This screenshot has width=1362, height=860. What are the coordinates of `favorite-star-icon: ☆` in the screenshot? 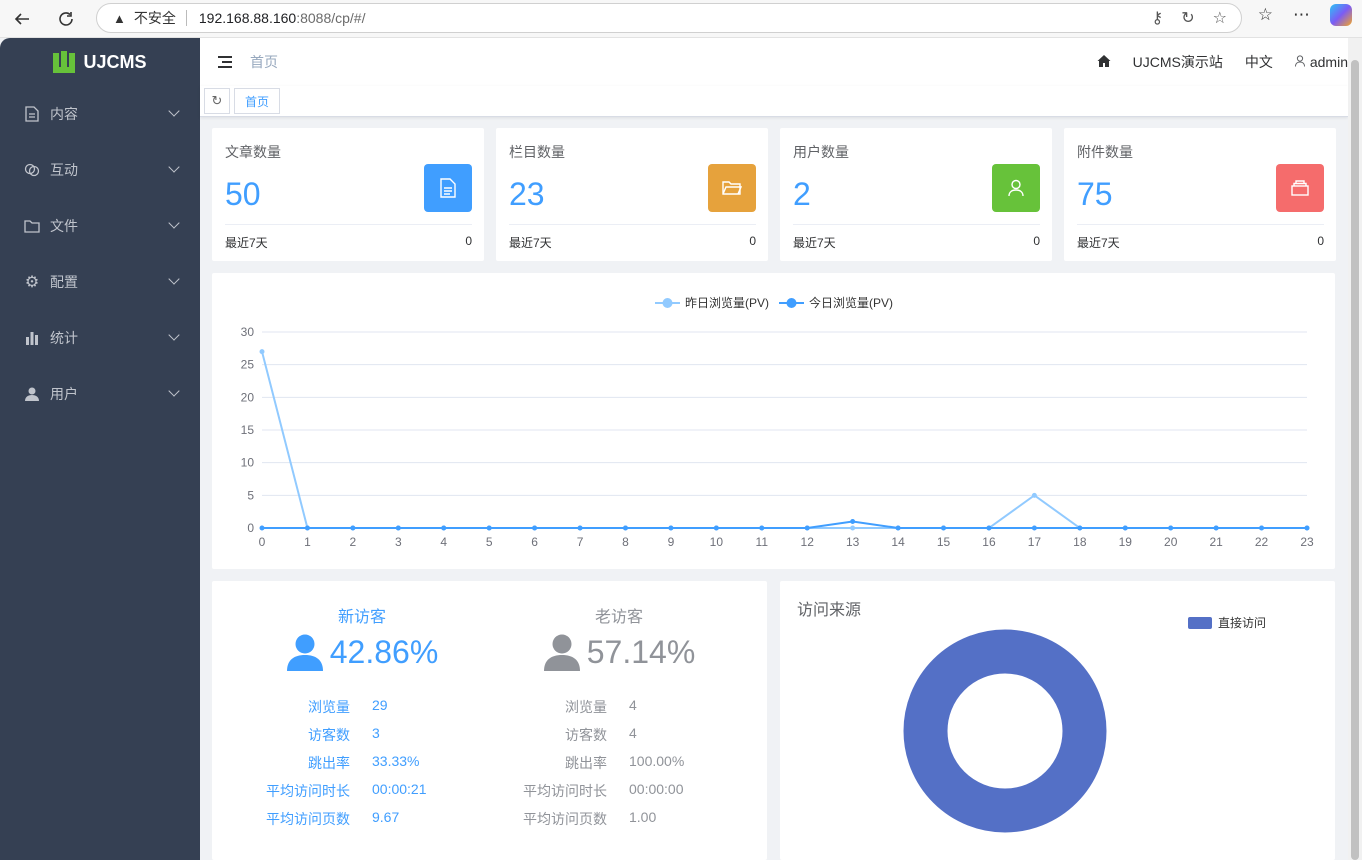 It's located at (1220, 18).